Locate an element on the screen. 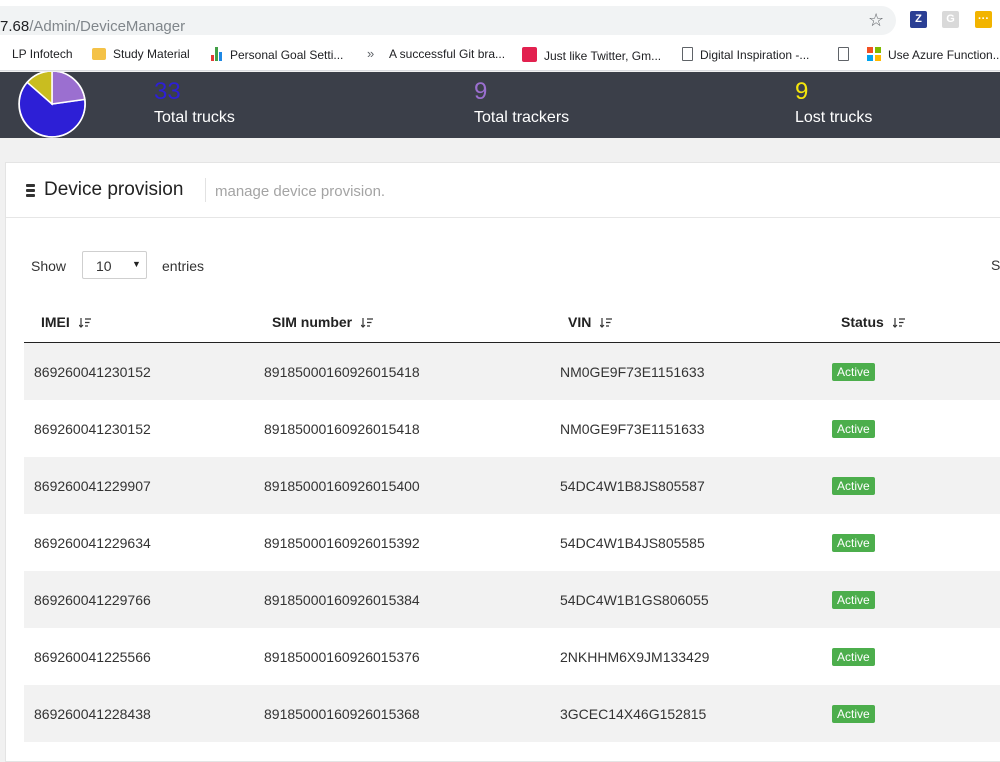 This screenshot has width=1000, height=762. stat-lost-trucks: 9 Lost trucks is located at coordinates (833, 103).